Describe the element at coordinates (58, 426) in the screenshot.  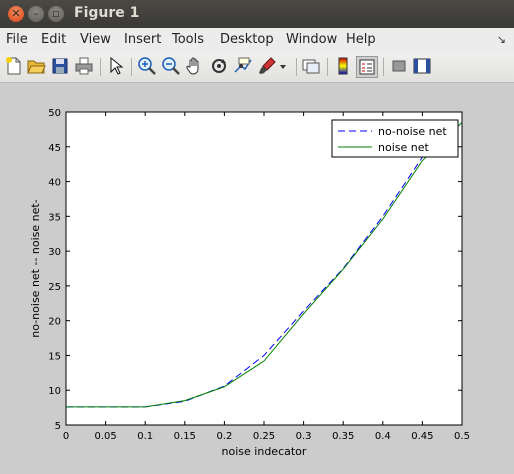
I see `y-tick-label: 5` at that location.